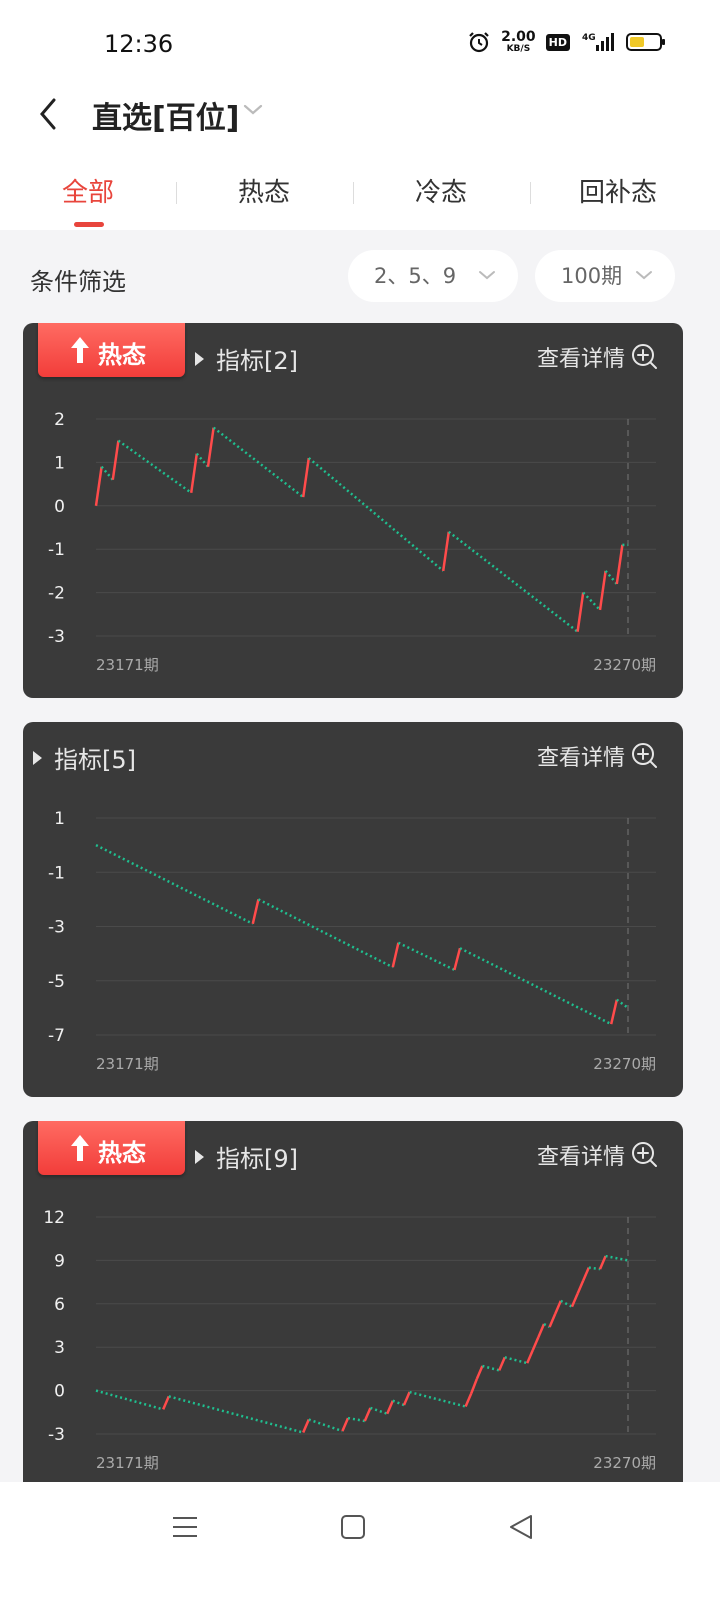 The image size is (720, 1600). I want to click on zoom-in-icon, so click(644, 356).